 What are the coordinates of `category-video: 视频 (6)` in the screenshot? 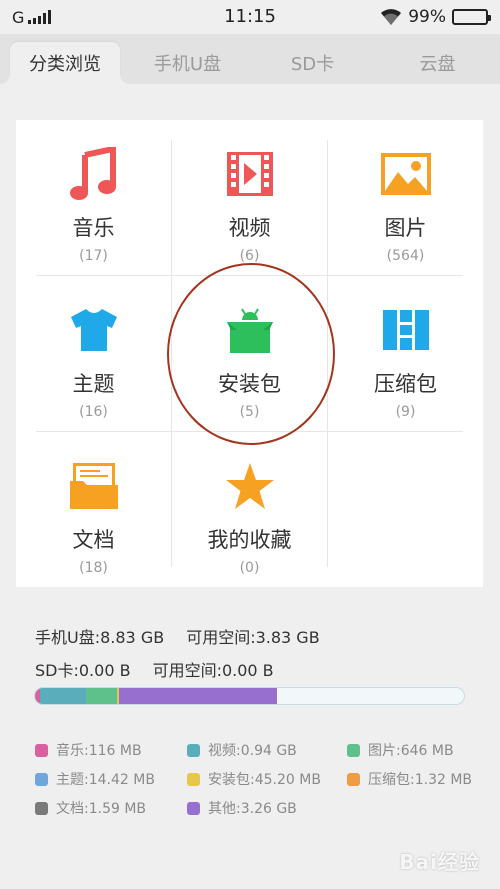 It's located at (249, 197).